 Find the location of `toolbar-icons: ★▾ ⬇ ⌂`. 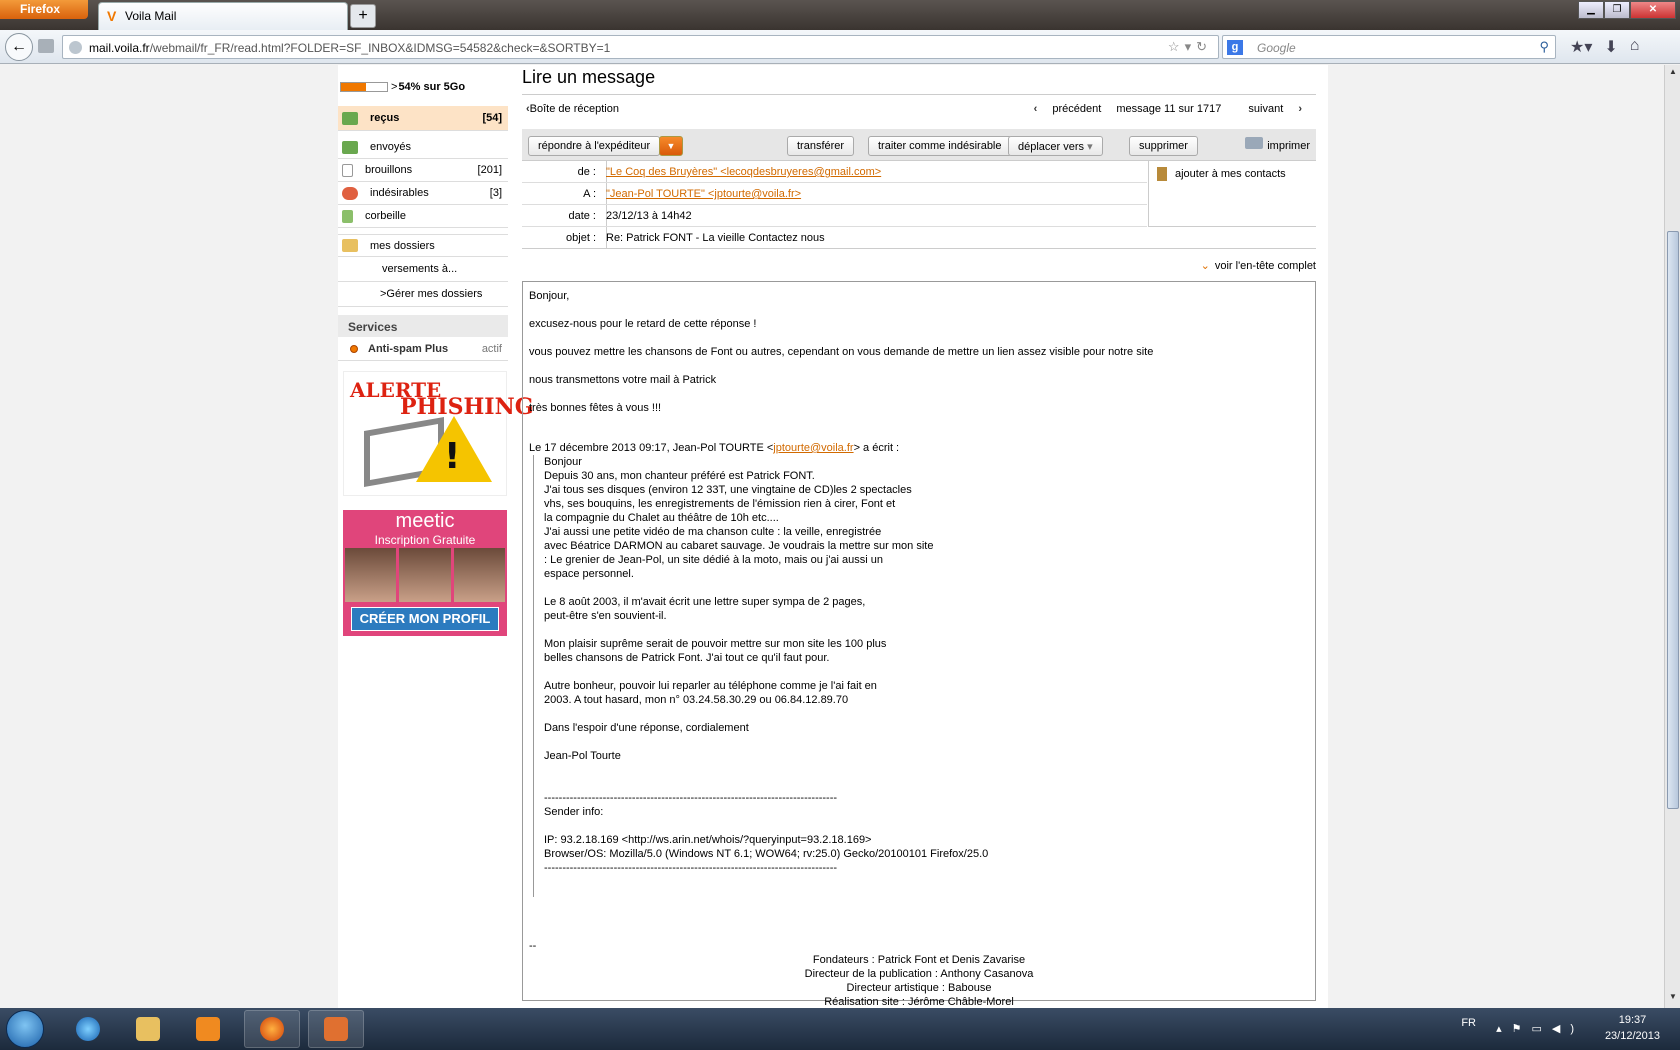

toolbar-icons: ★▾ ⬇ ⌂ is located at coordinates (1604, 47).